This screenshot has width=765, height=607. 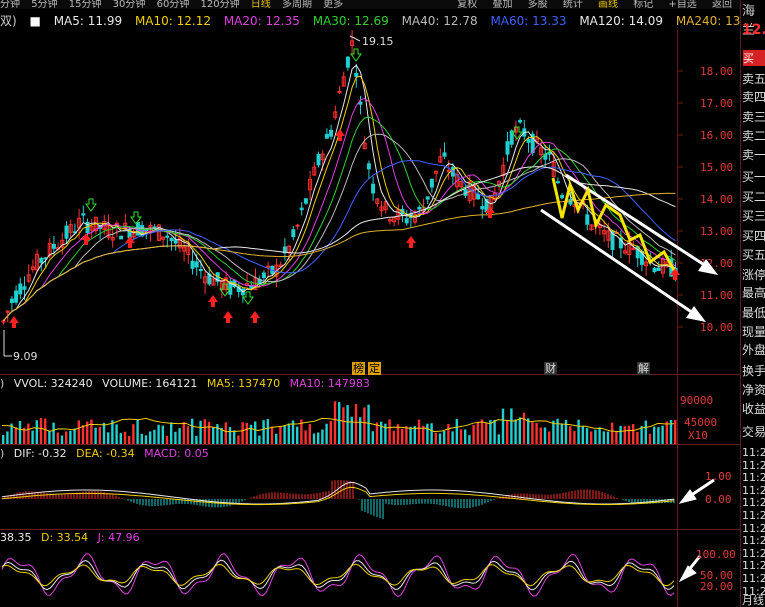 I want to click on legend-vvol: VVOL: 324240, so click(x=53, y=383).